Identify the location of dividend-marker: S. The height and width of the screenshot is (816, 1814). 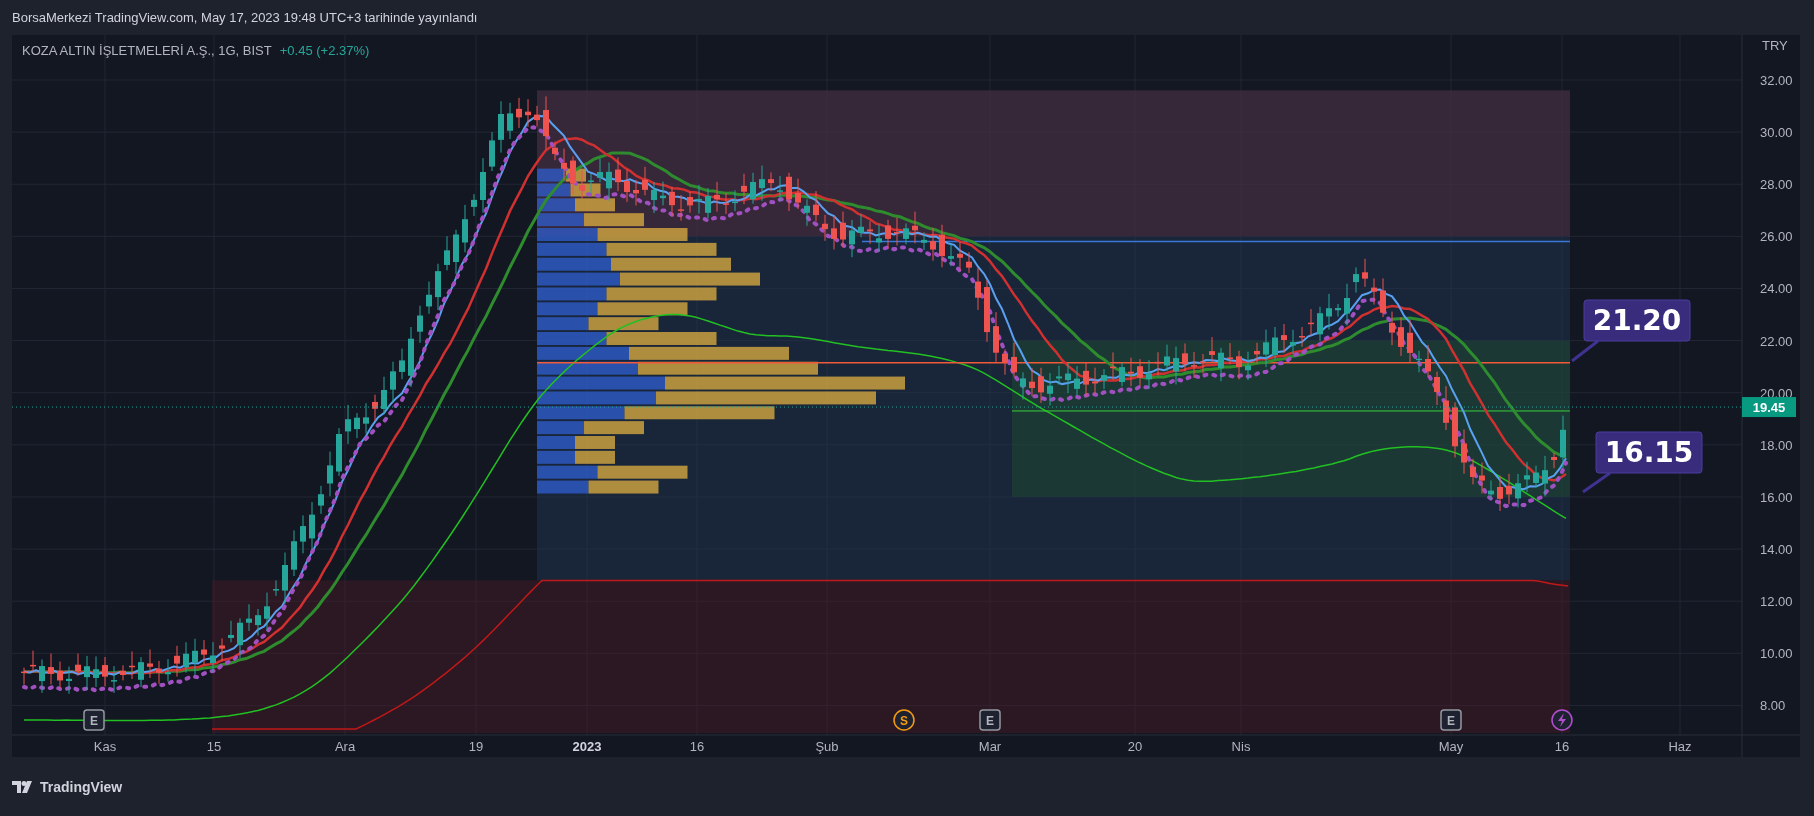
(904, 720).